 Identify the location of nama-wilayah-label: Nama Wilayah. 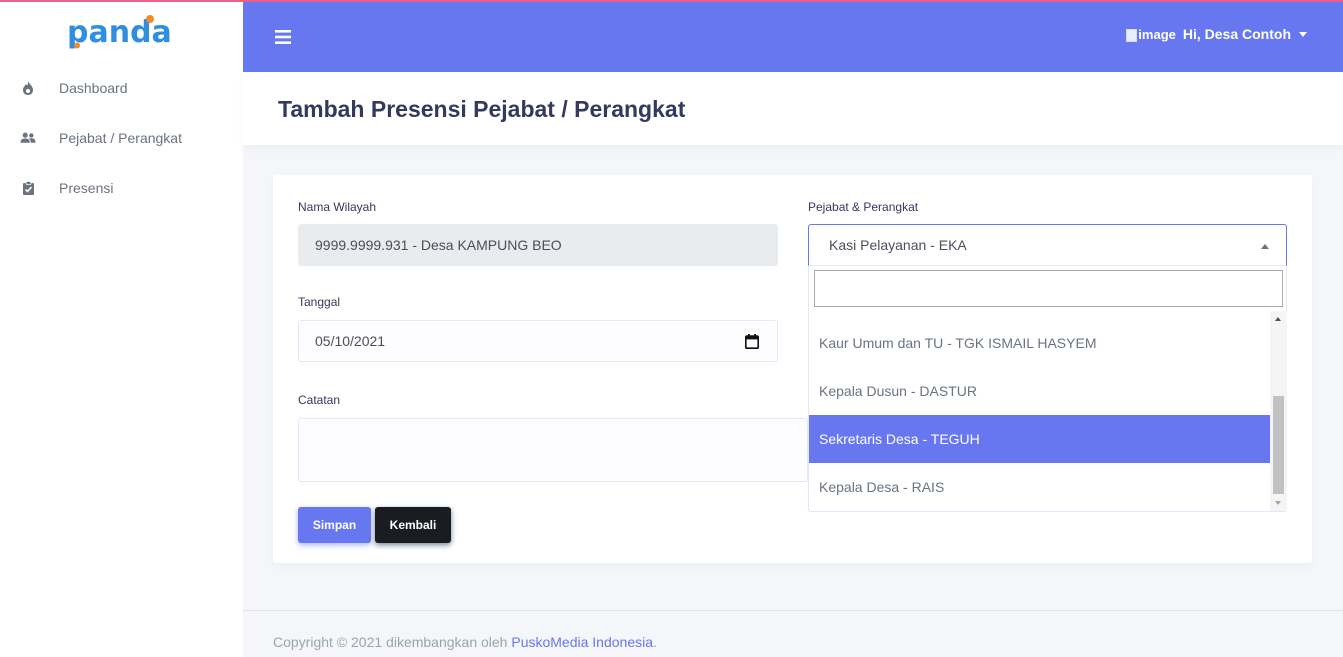
(337, 207).